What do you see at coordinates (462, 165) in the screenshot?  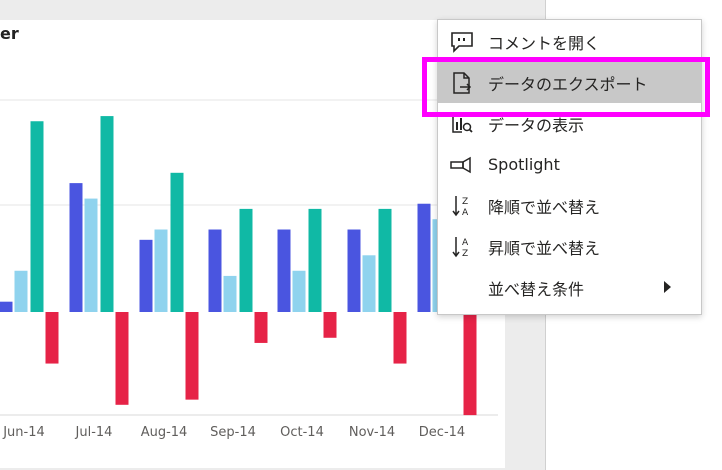 I see `spotlight-icon` at bounding box center [462, 165].